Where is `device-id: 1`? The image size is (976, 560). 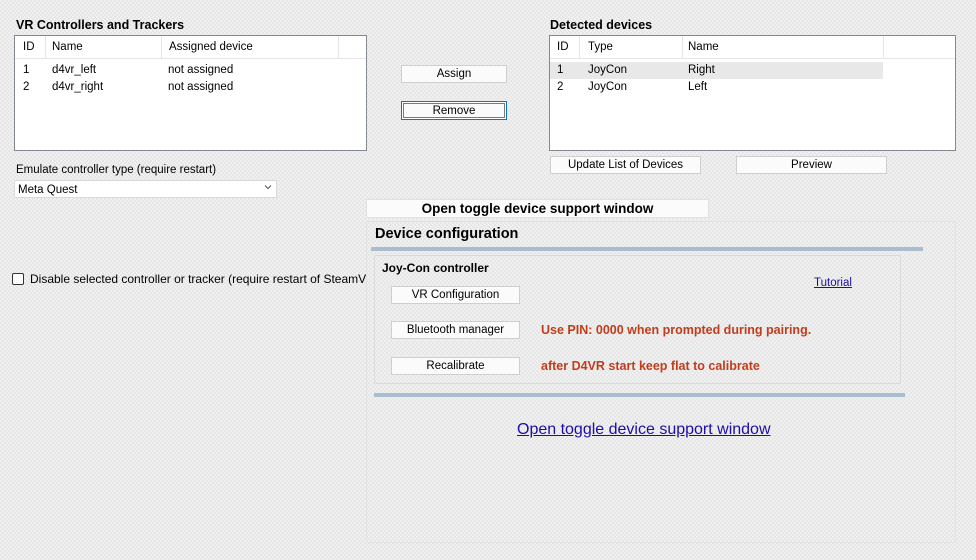
device-id: 1 is located at coordinates (560, 70).